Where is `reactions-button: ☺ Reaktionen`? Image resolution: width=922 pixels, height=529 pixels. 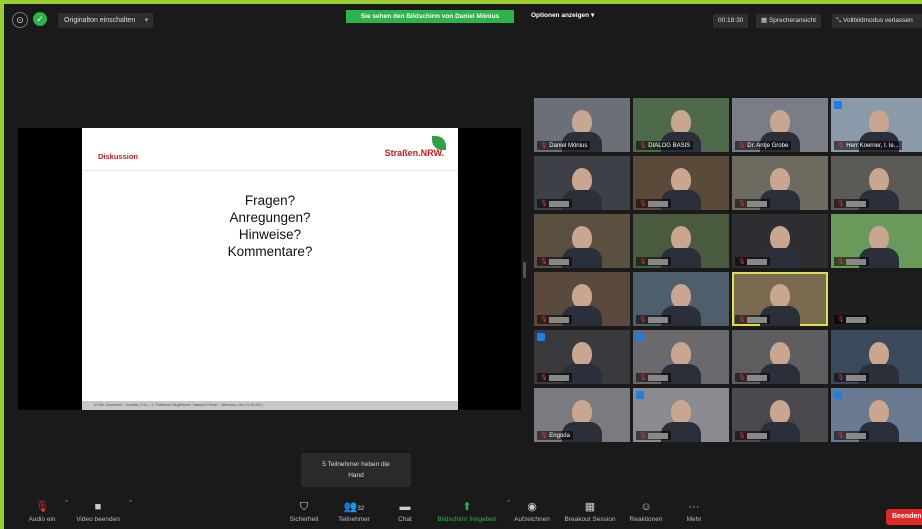
reactions-button: ☺ Reaktionen is located at coordinates (646, 512).